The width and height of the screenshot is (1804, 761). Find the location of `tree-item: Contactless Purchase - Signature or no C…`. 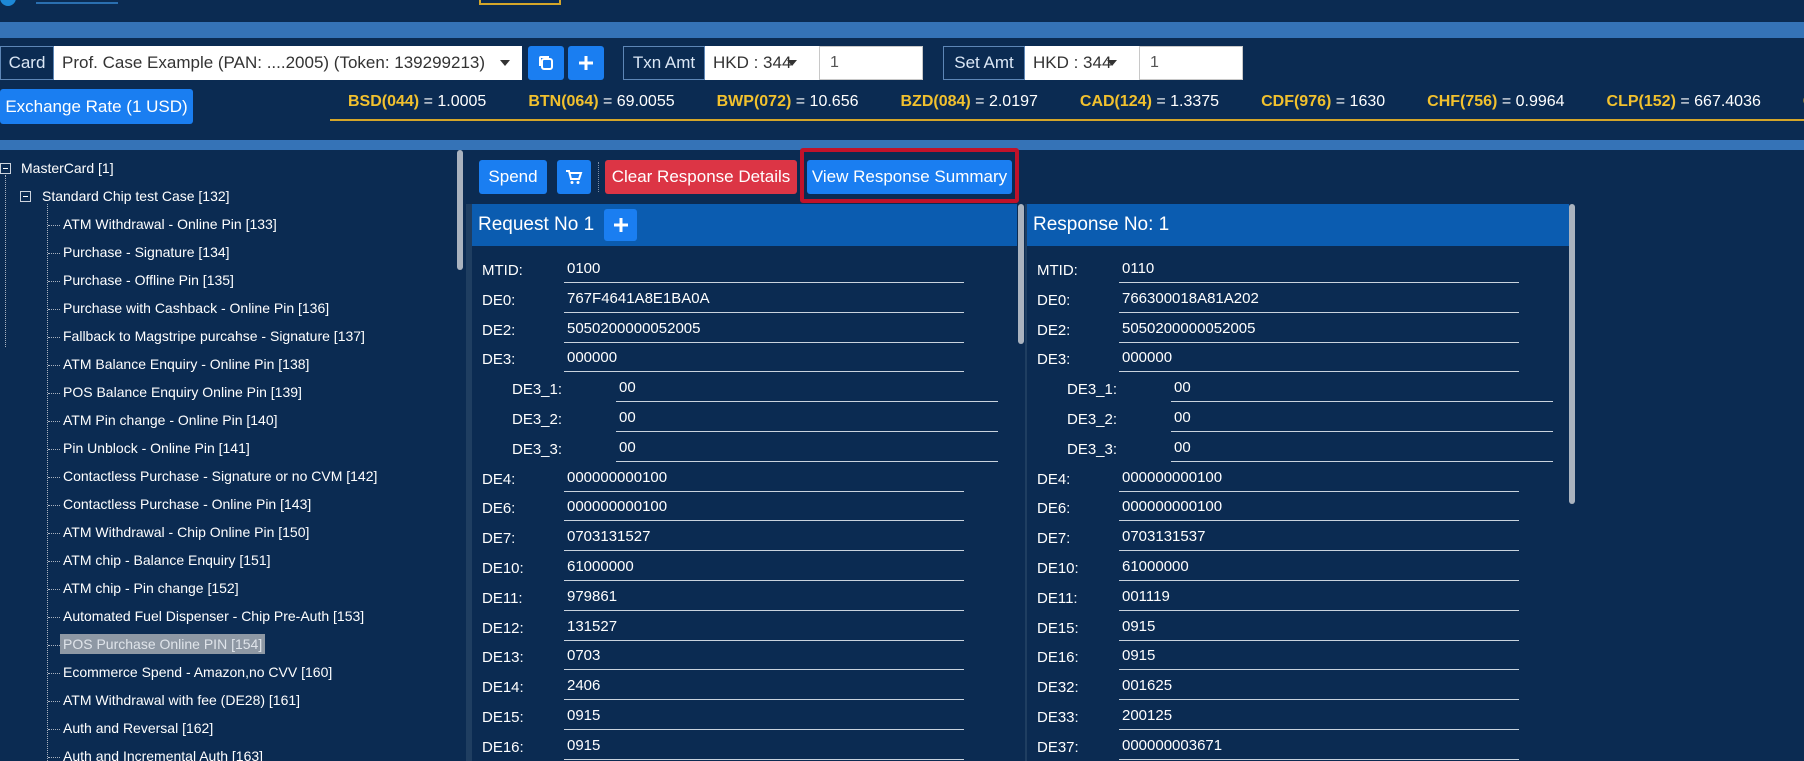

tree-item: Contactless Purchase - Signature or no C… is located at coordinates (220, 476).